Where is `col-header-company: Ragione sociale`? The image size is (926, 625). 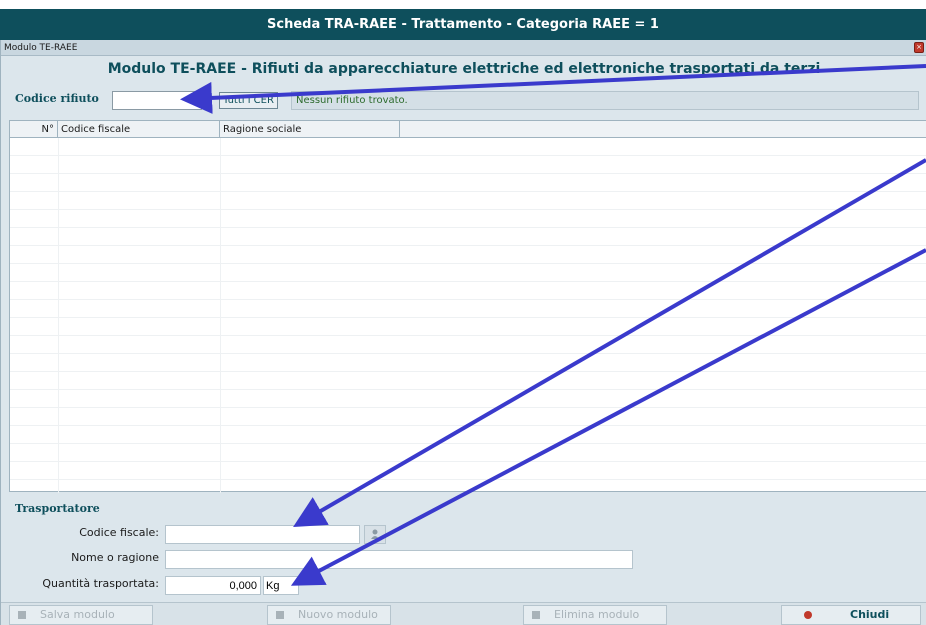
col-header-company: Ragione sociale is located at coordinates (310, 129).